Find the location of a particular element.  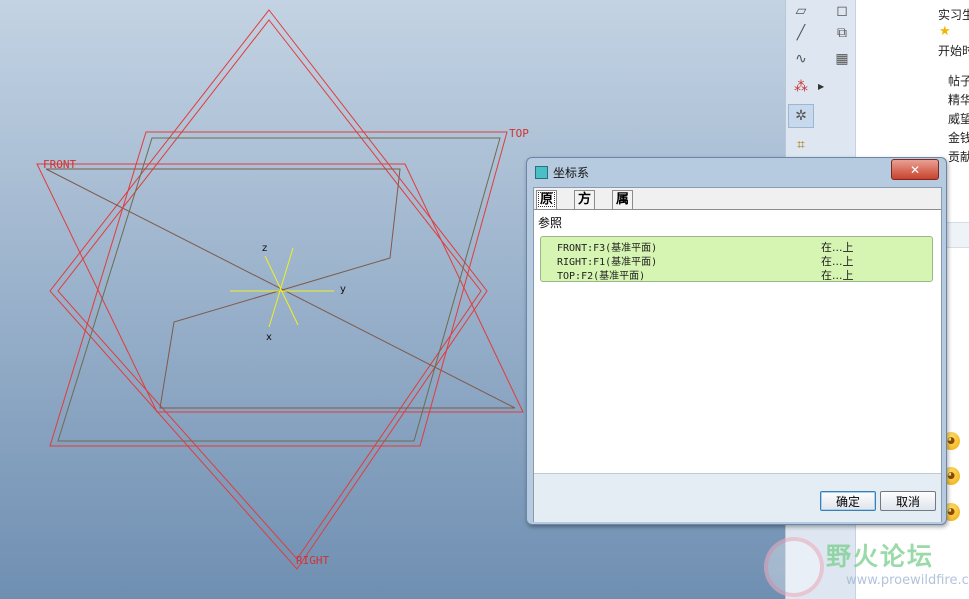

curve-icon: ∿ is located at coordinates (801, 59).